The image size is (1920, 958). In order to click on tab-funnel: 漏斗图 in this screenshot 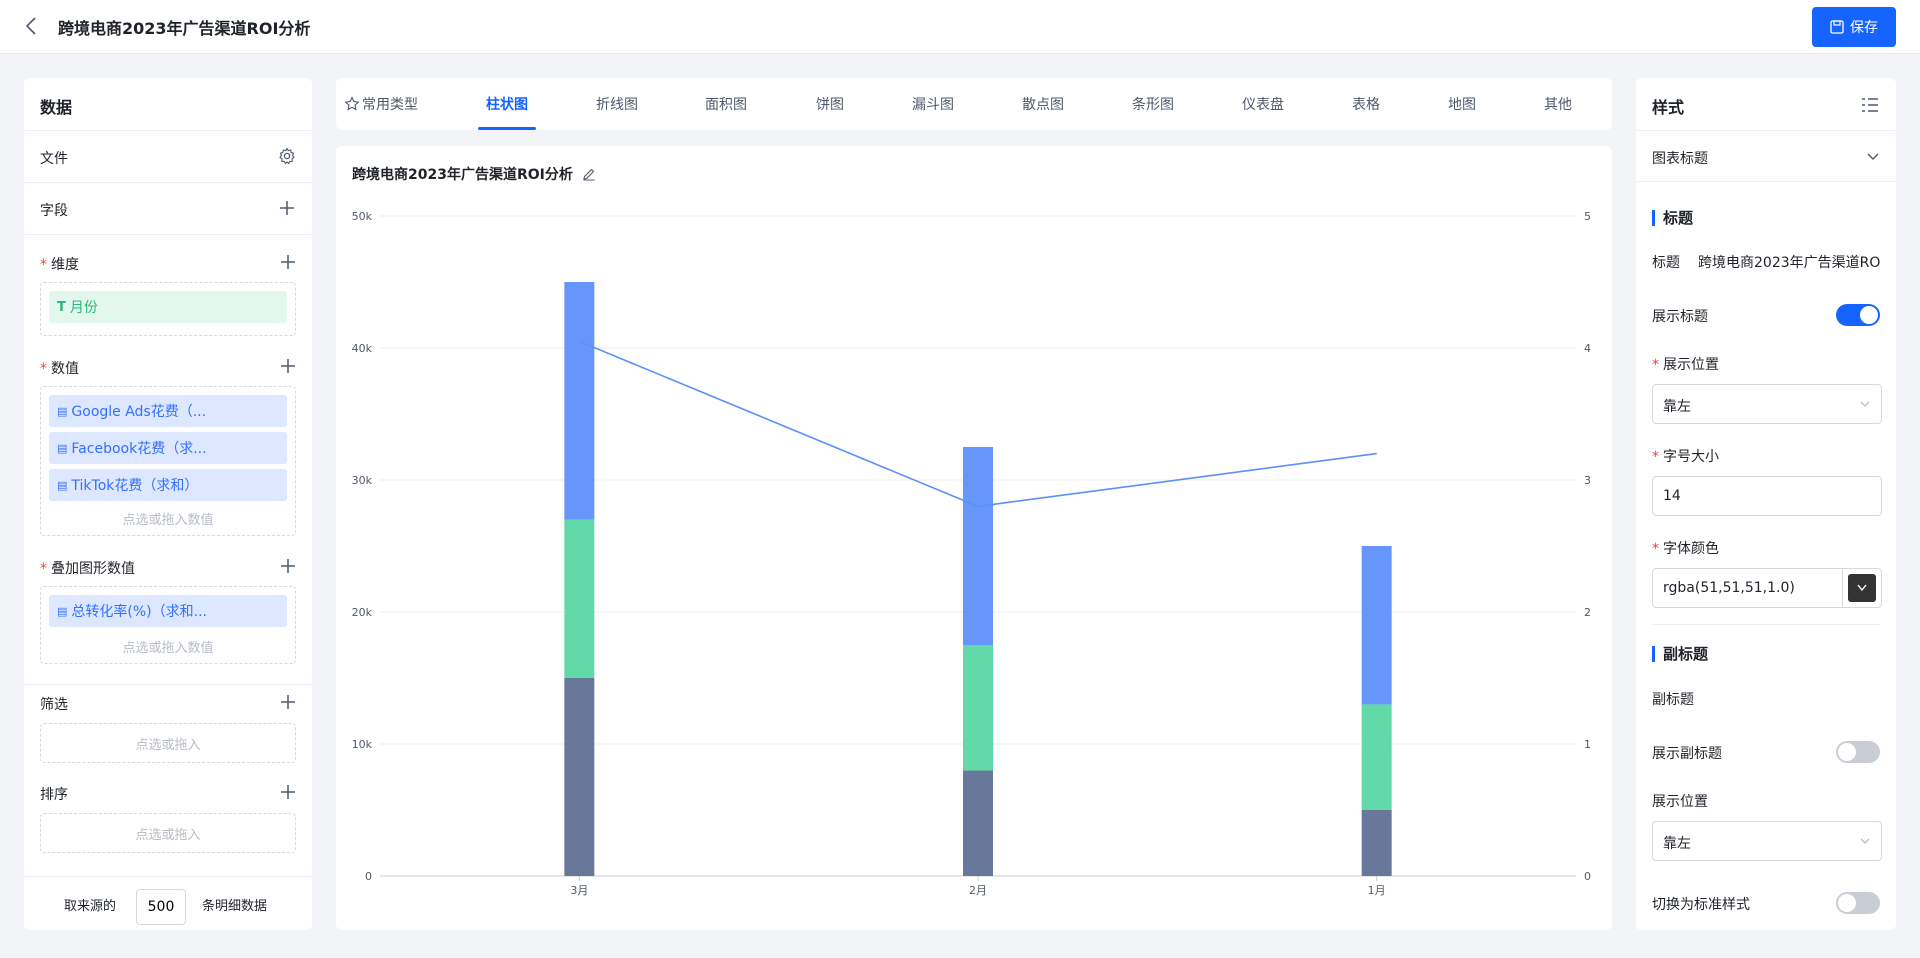, I will do `click(933, 104)`.